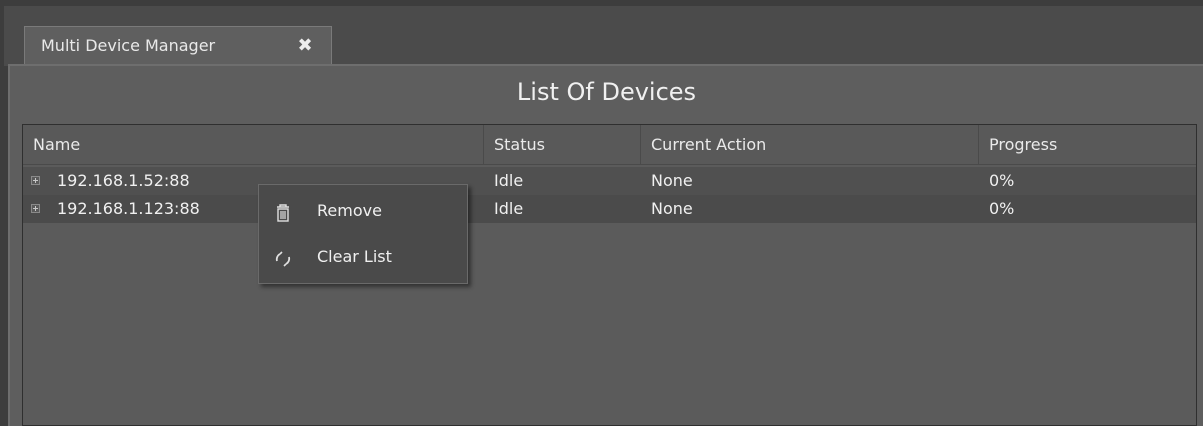 Image resolution: width=1203 pixels, height=426 pixels. What do you see at coordinates (562, 145) in the screenshot?
I see `column-header-status: Status` at bounding box center [562, 145].